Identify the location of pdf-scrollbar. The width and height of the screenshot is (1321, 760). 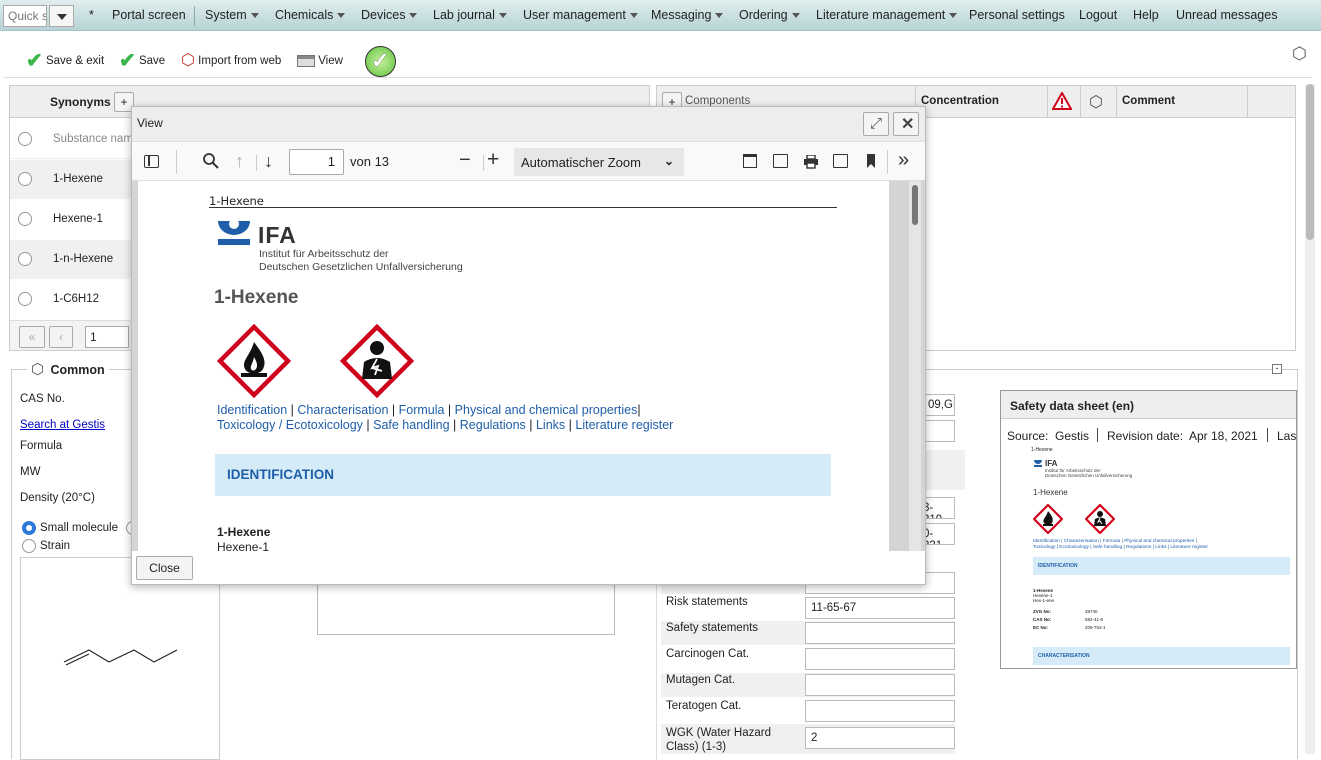
(915, 366).